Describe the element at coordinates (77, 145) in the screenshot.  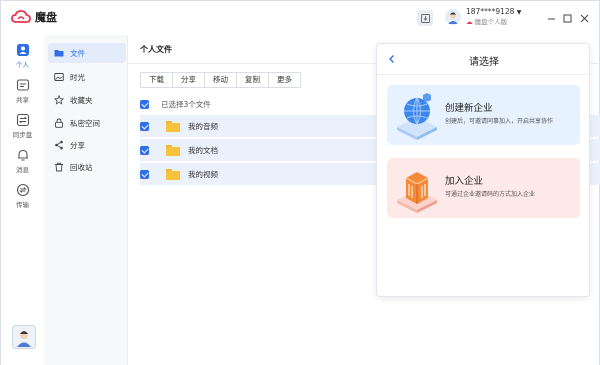
I see `nav-label: 分享` at that location.